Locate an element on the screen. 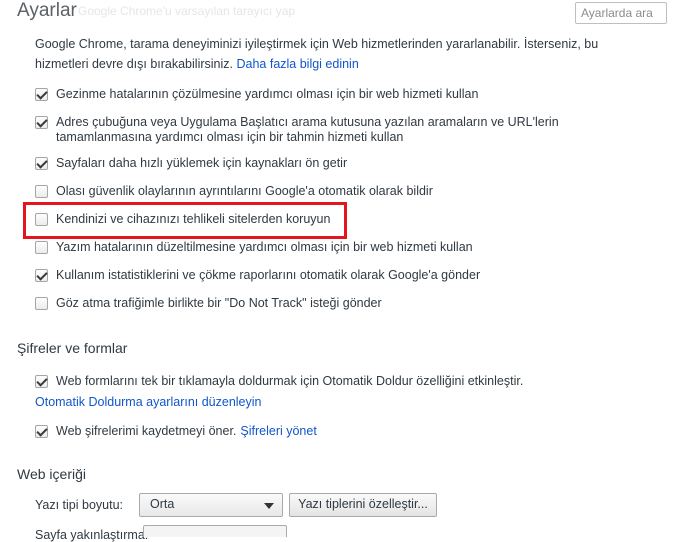 The image size is (676, 542). font-size-value: Orta is located at coordinates (162, 504).